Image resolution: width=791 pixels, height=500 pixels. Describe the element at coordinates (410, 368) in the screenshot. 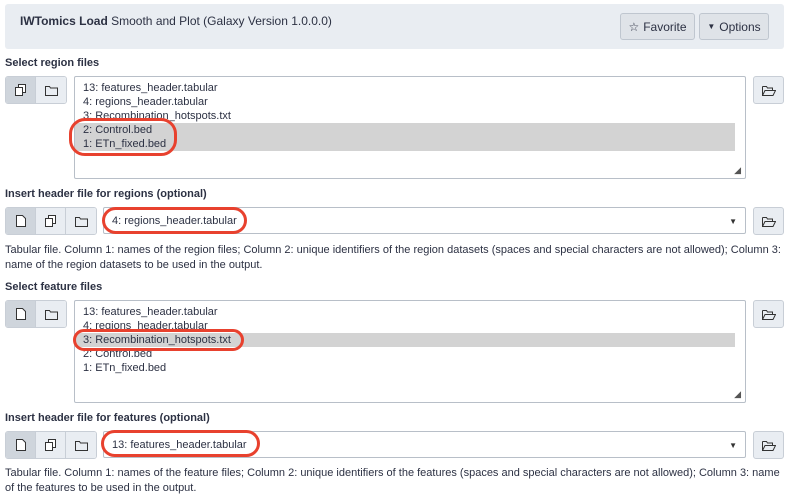

I see `list-item: 1: ETn_fixed.bed` at that location.